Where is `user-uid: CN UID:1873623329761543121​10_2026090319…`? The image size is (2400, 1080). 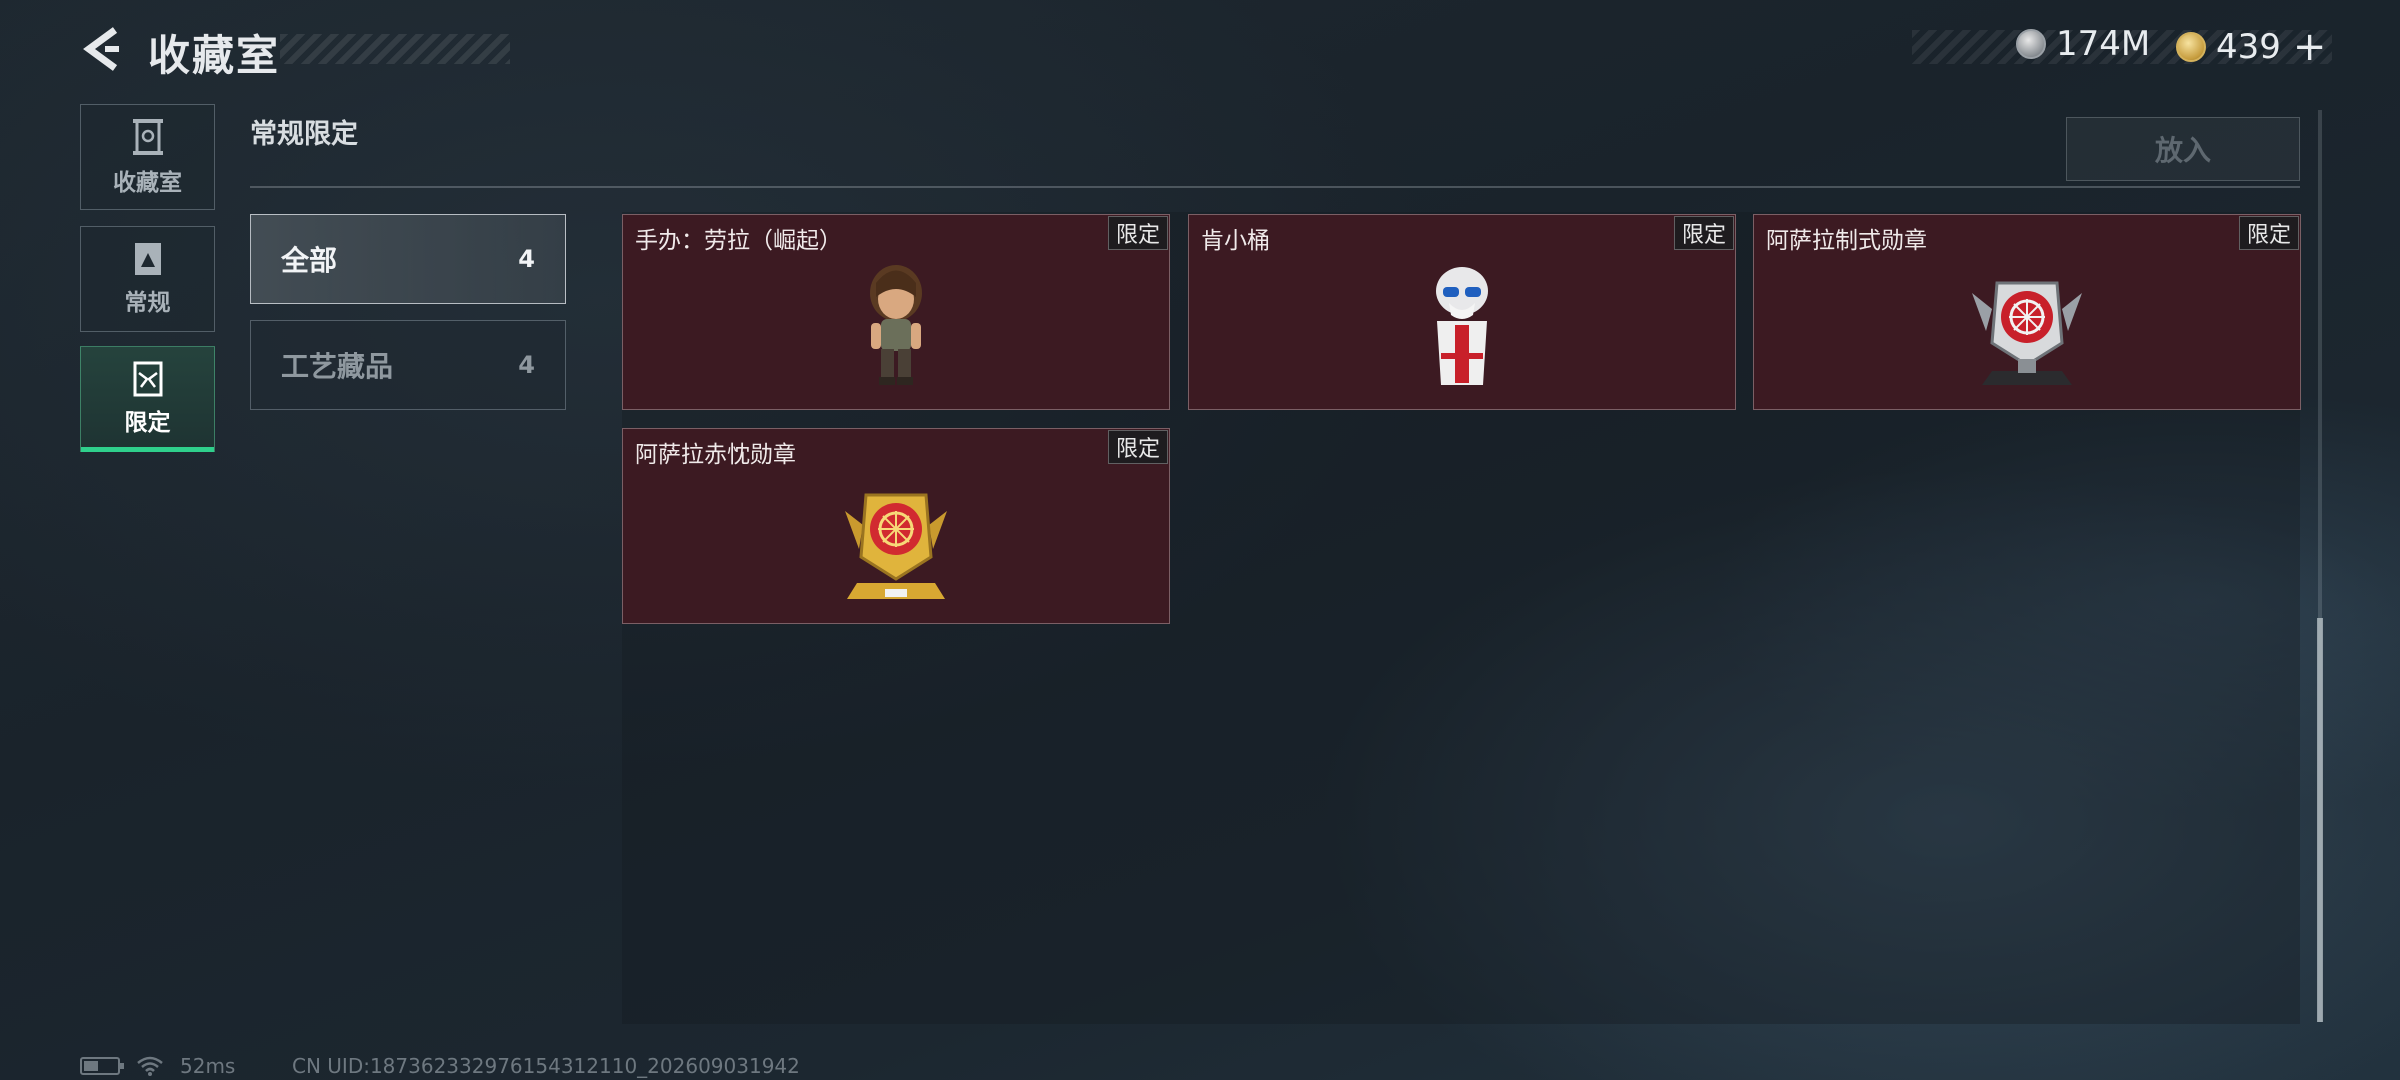 user-uid: CN UID:1873623329761543121​10_2026090319… is located at coordinates (546, 1066).